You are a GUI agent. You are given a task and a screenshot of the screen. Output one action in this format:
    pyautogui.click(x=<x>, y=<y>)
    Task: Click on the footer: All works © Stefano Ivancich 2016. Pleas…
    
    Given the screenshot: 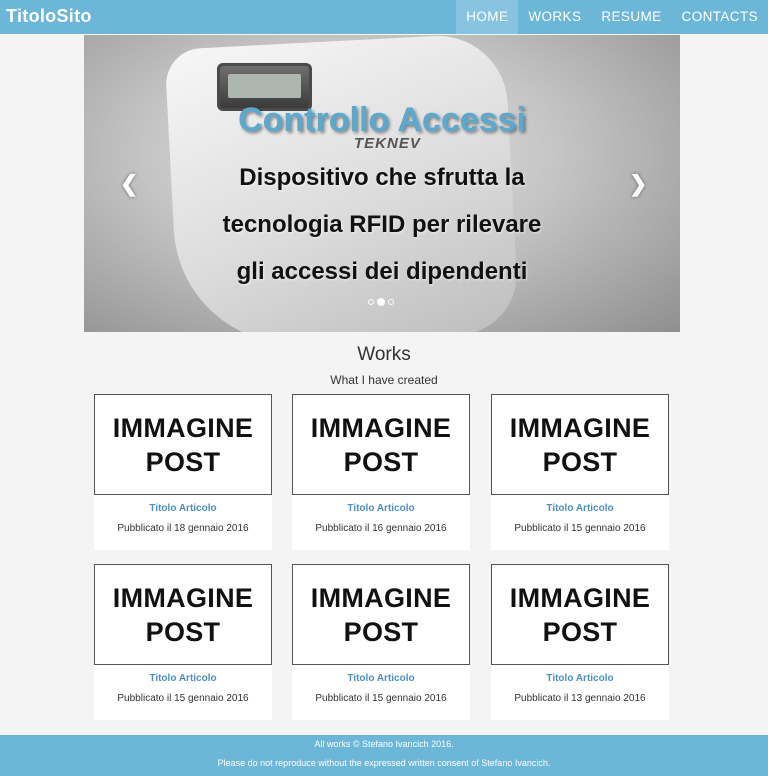 What is the action you would take?
    pyautogui.click(x=384, y=755)
    